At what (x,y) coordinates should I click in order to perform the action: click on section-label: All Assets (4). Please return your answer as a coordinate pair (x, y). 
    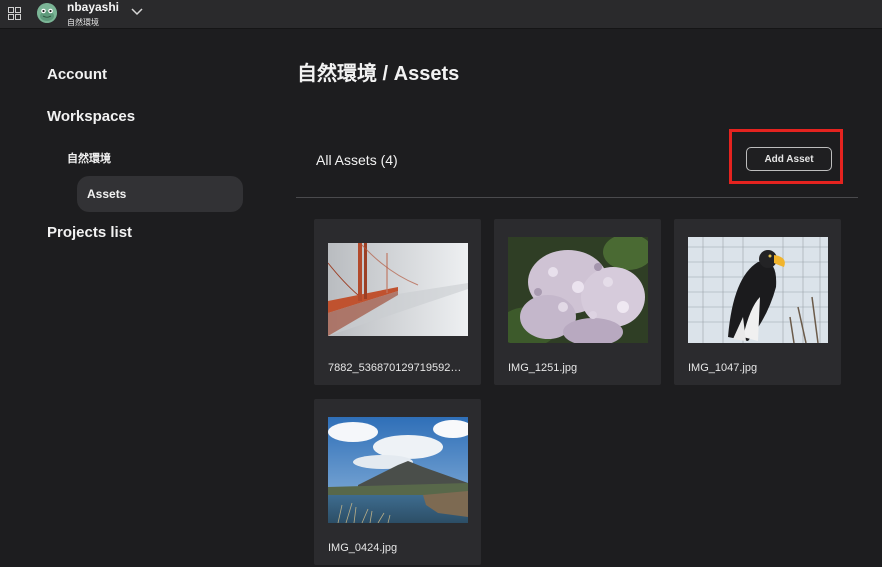
    Looking at the image, I should click on (357, 160).